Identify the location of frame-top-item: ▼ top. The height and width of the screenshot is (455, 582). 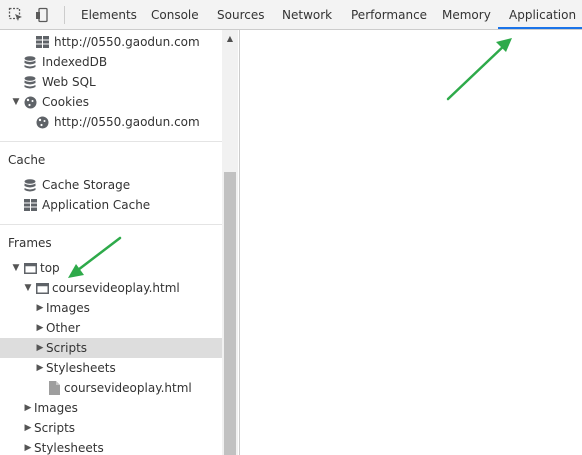
(111, 268).